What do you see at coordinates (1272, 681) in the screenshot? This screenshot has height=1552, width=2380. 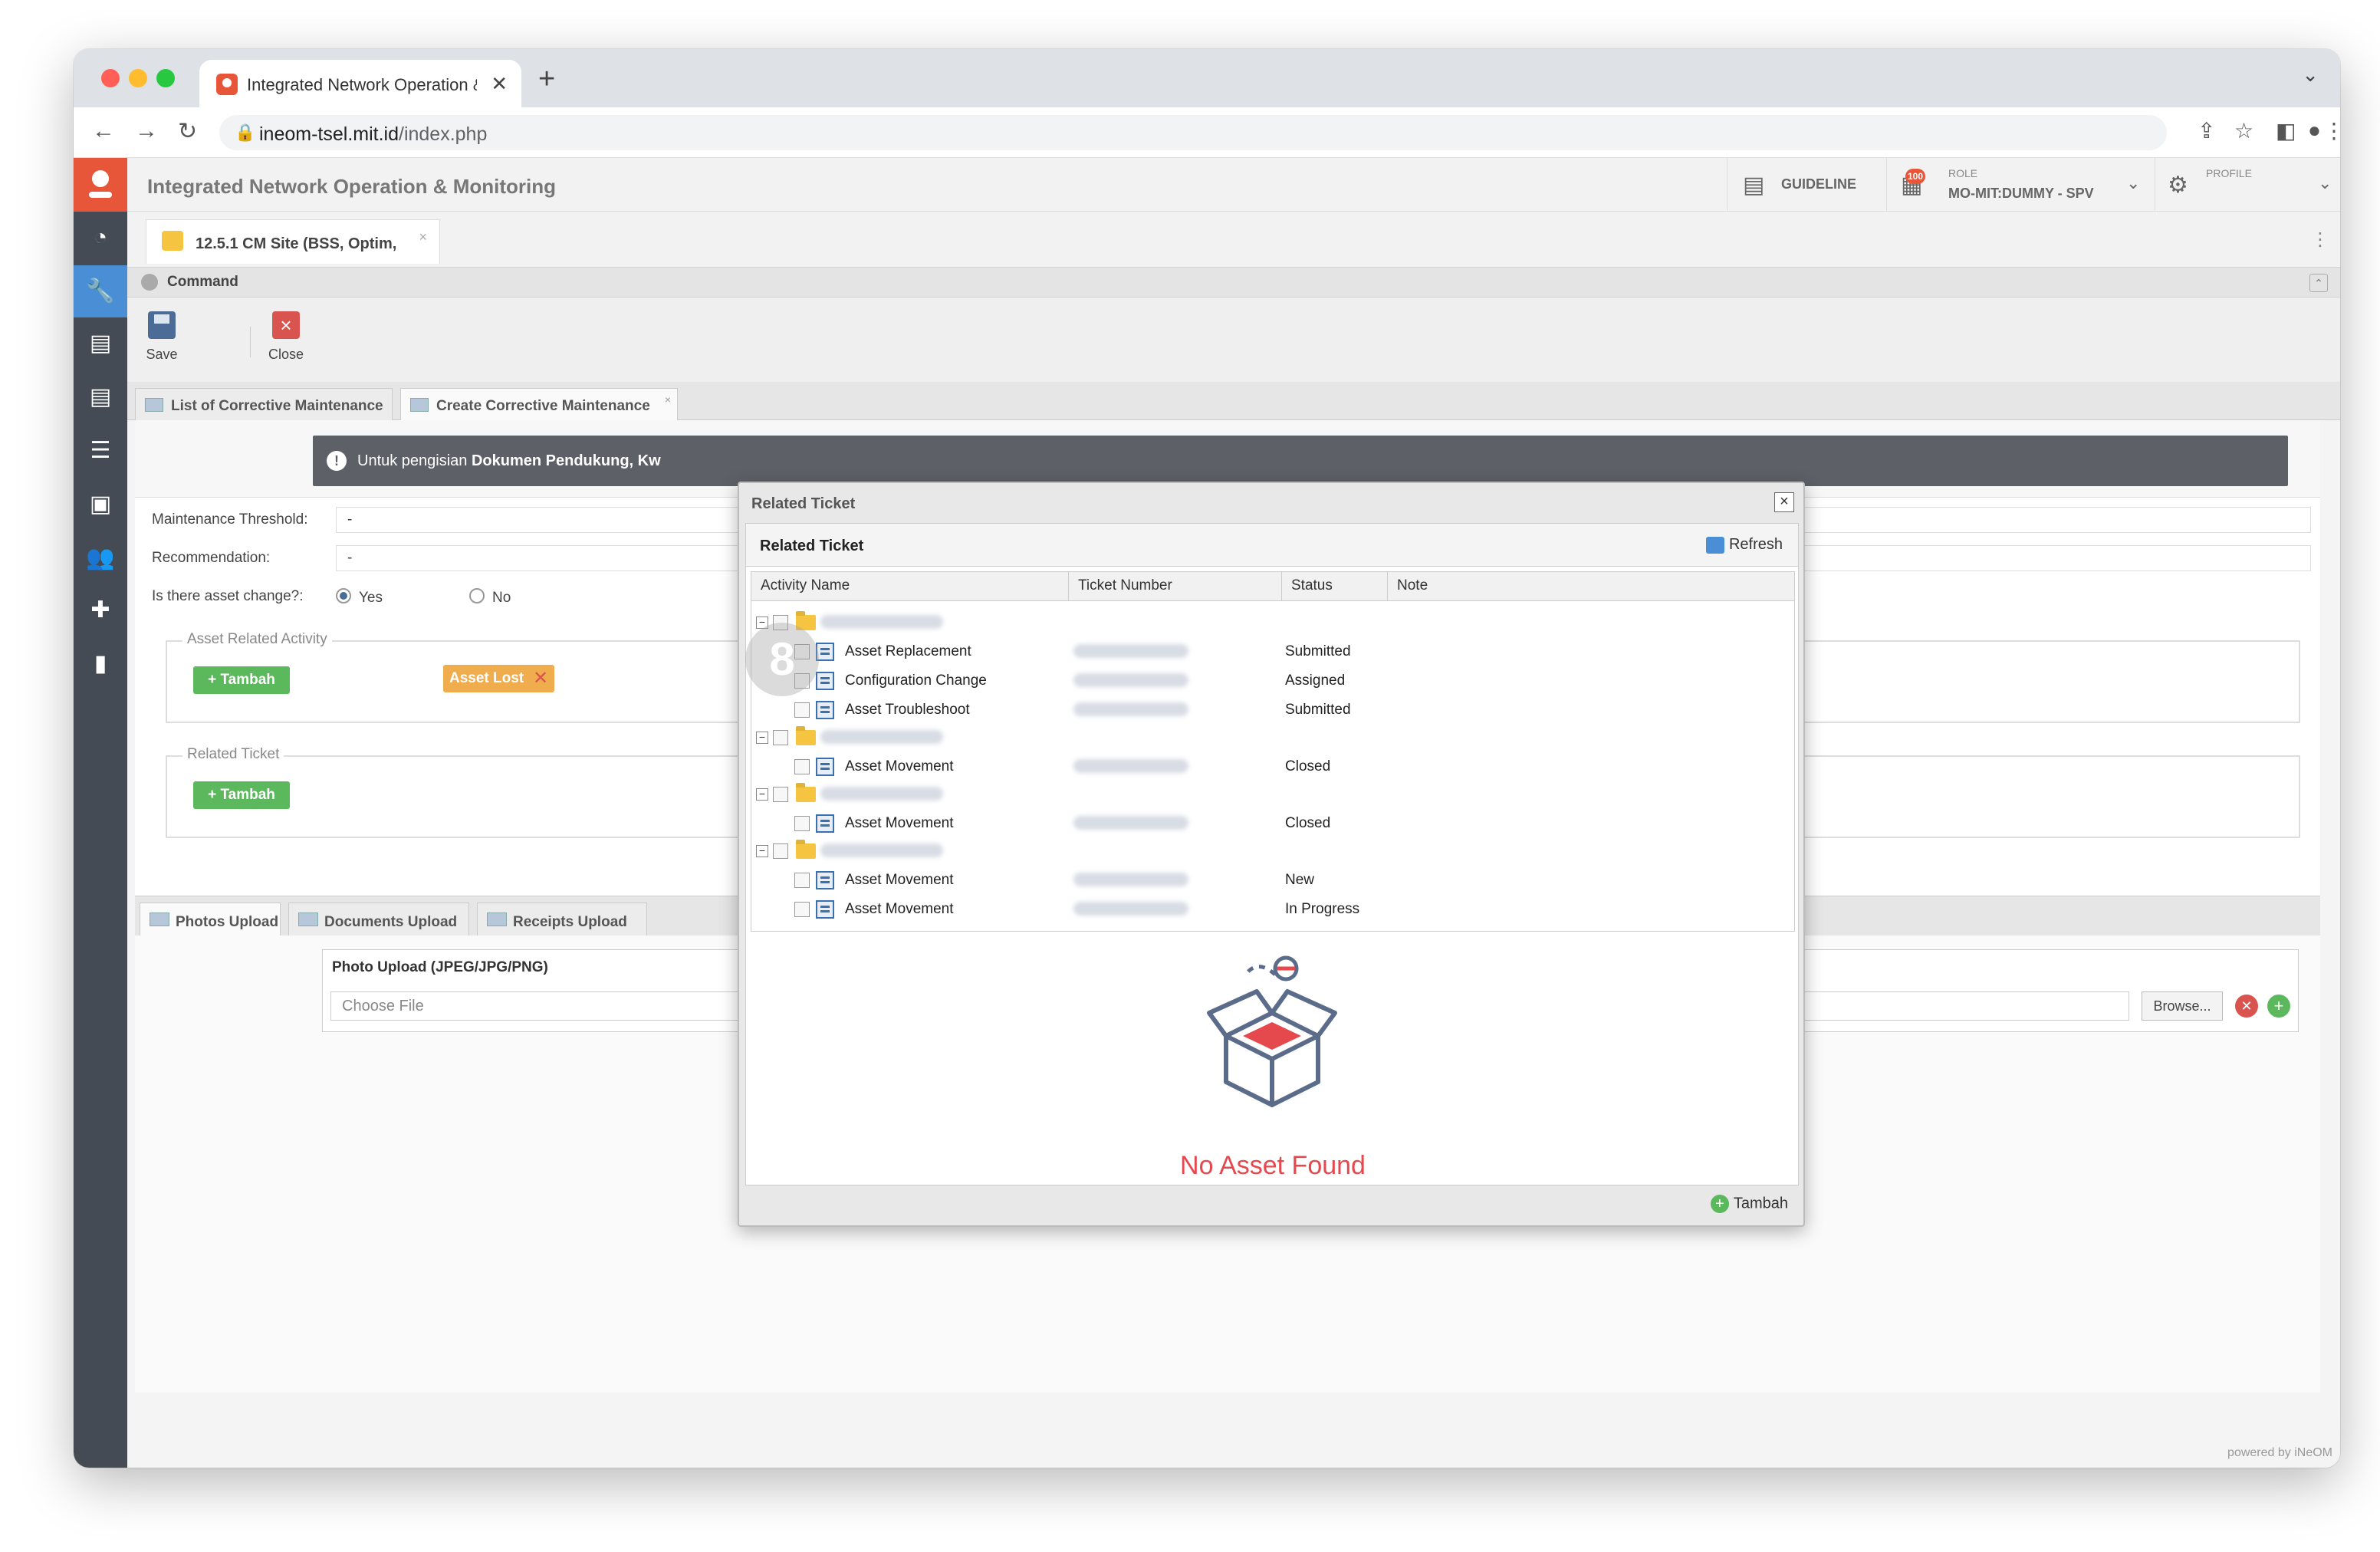 I see `table-row: Configuration Change Assigned` at bounding box center [1272, 681].